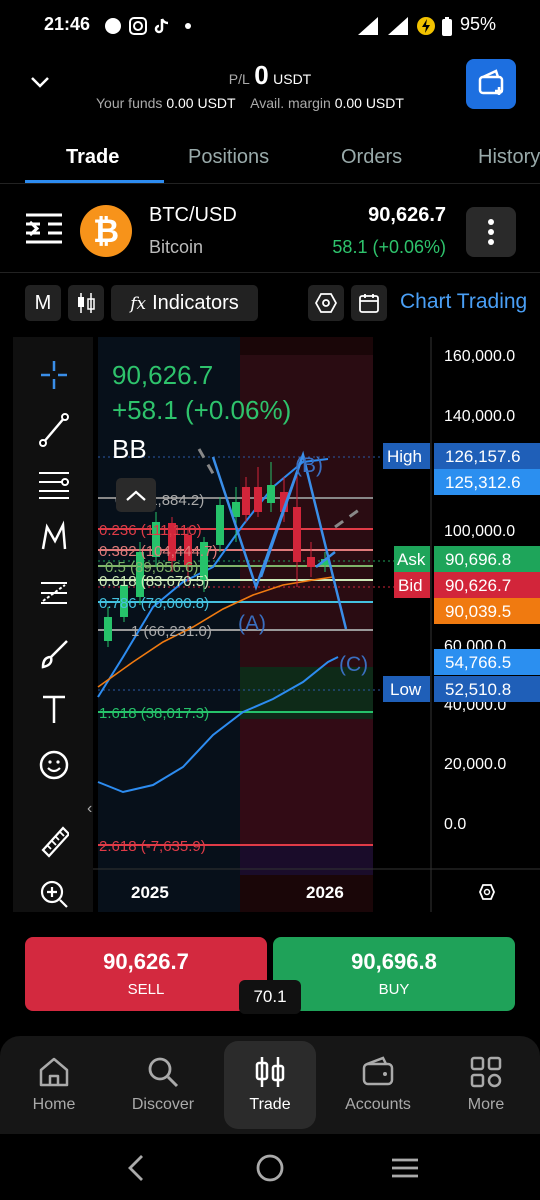 The width and height of the screenshot is (540, 1200). Describe the element at coordinates (146, 974) in the screenshot. I see `sell-button: 90,626.7 SELL` at that location.